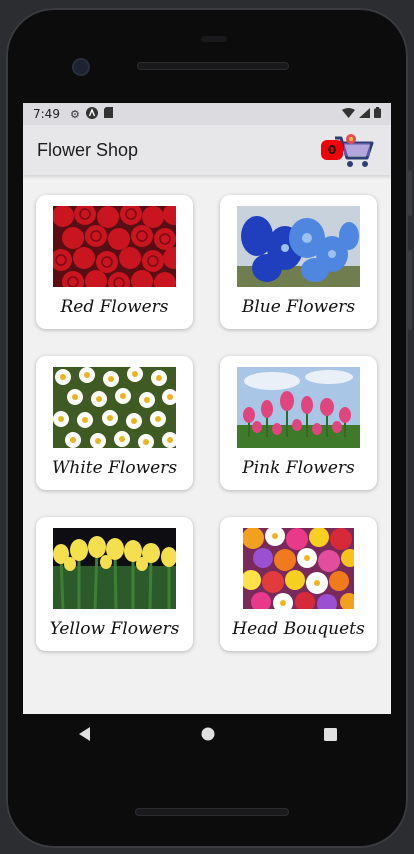  I want to click on back-icon, so click(85, 735).